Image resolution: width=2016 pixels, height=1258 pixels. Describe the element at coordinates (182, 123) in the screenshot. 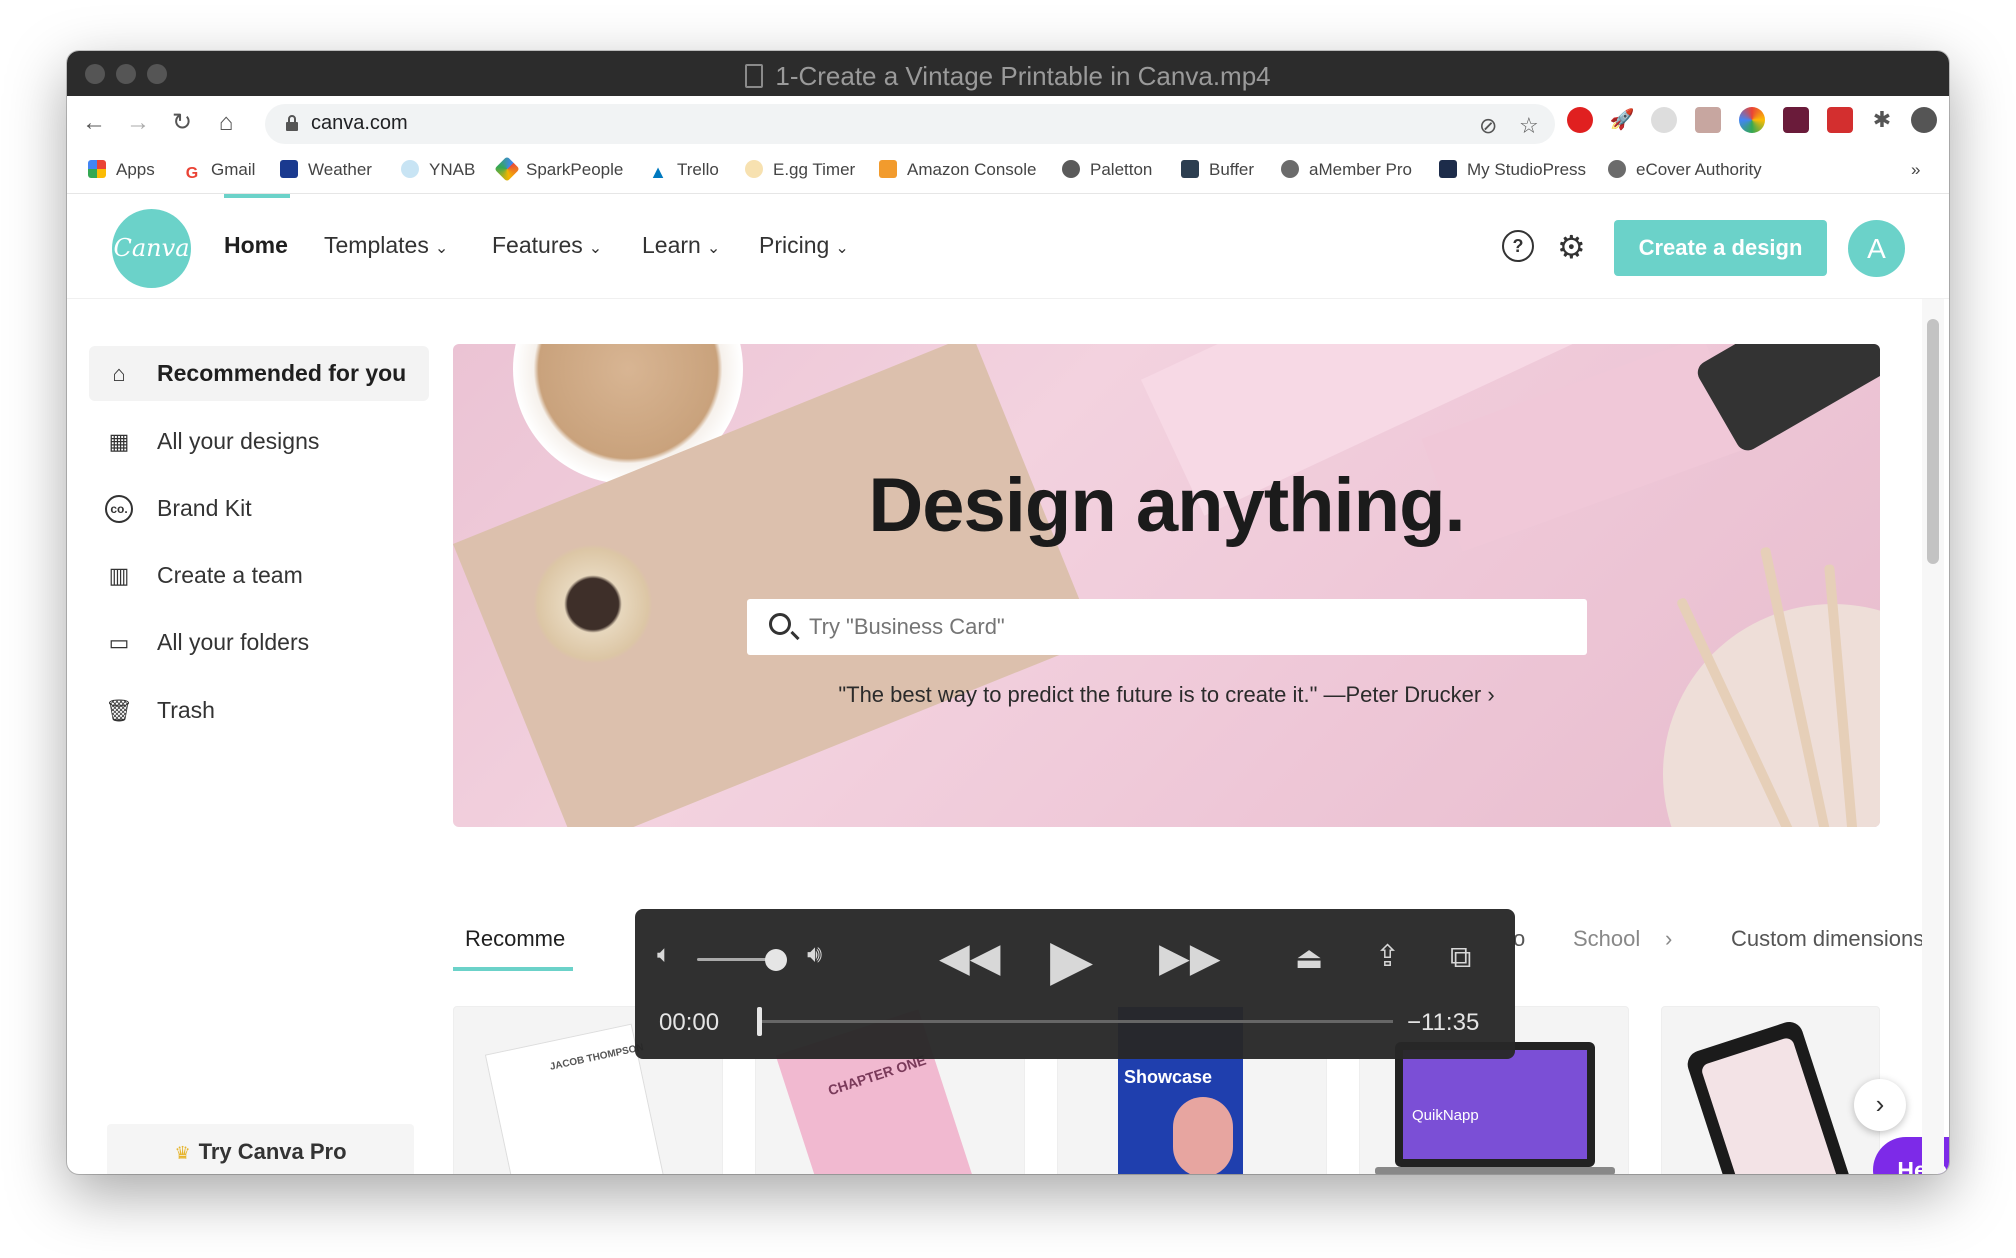

I see `reload-icon: ↻` at that location.